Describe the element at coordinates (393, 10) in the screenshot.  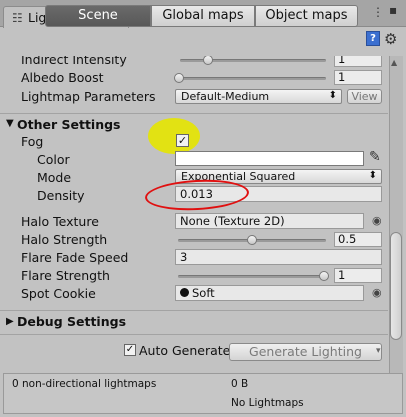
I see `close-icon: ▪` at that location.